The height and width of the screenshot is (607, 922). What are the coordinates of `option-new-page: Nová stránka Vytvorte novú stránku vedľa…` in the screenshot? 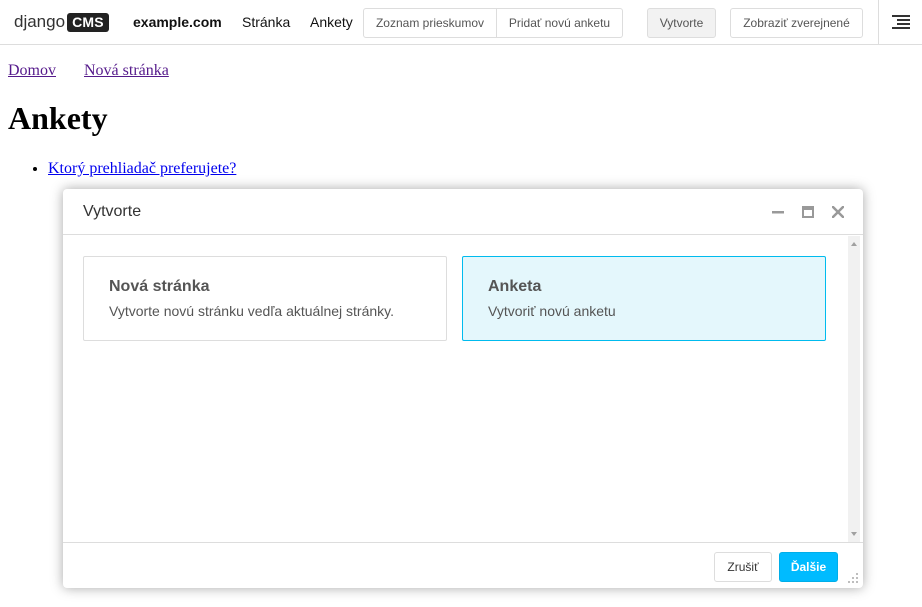 It's located at (265, 298).